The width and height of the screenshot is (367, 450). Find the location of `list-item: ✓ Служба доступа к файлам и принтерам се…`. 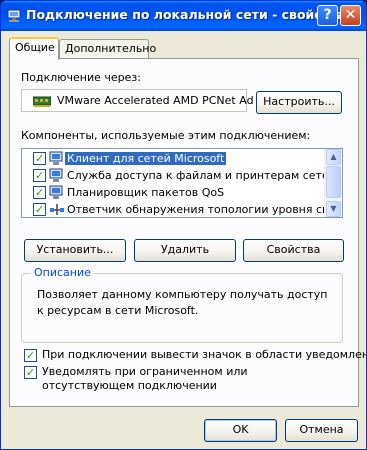

list-item: ✓ Служба доступа к файлам и принтерам се… is located at coordinates (182, 175).